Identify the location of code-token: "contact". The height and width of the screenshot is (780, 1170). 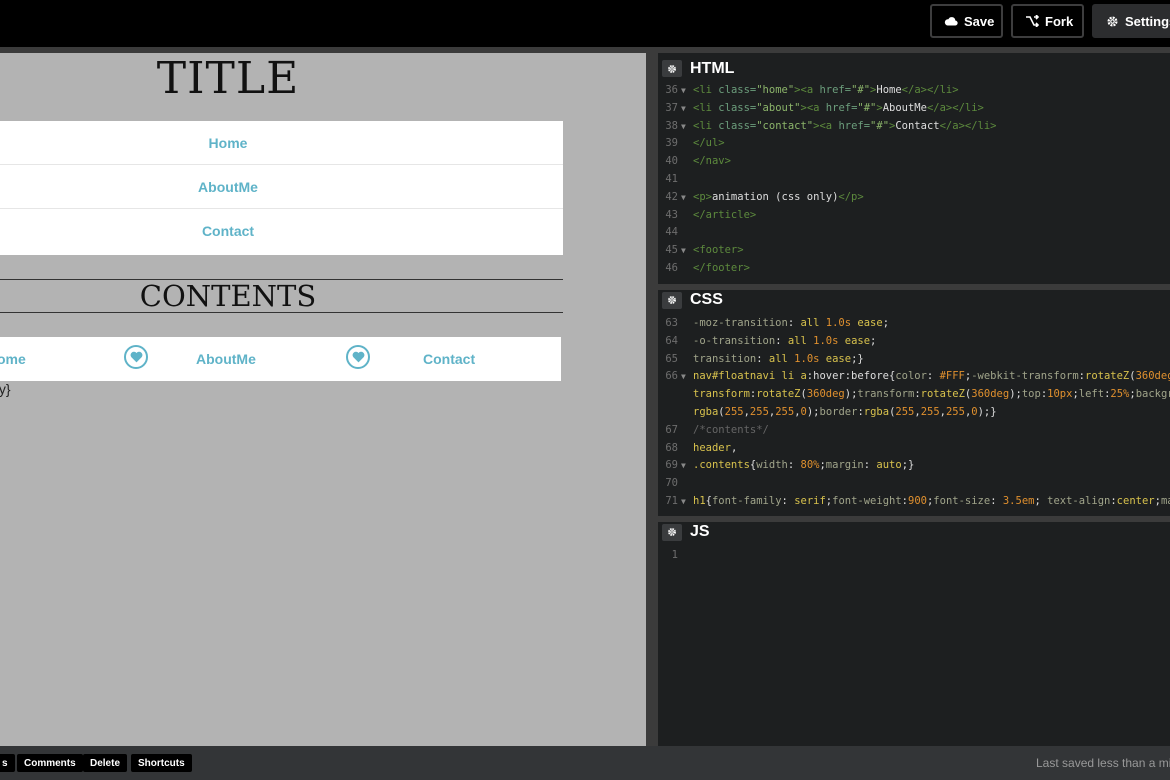
(785, 125).